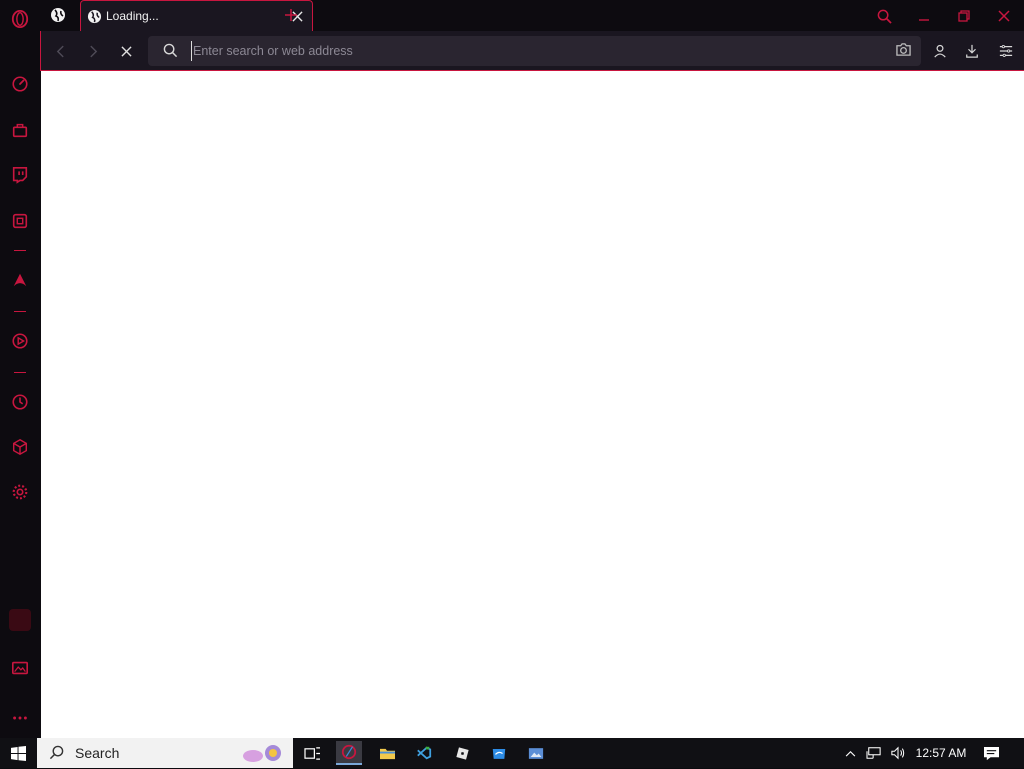 Image resolution: width=1024 pixels, height=769 pixels. I want to click on action-center-icon, so click(991, 753).